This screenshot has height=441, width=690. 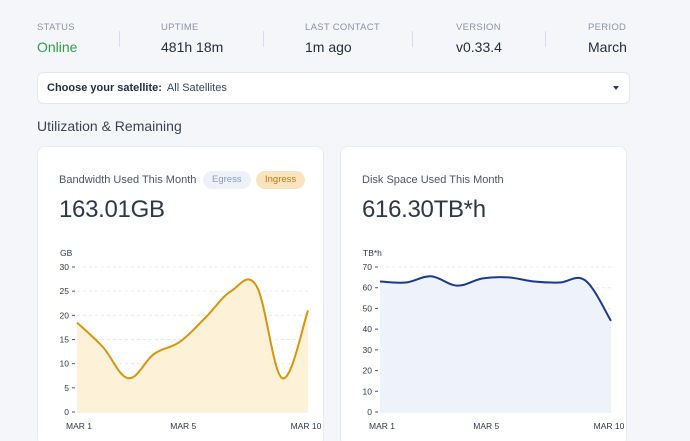 What do you see at coordinates (372, 253) in the screenshot?
I see `disk-unit-label: TB*h` at bounding box center [372, 253].